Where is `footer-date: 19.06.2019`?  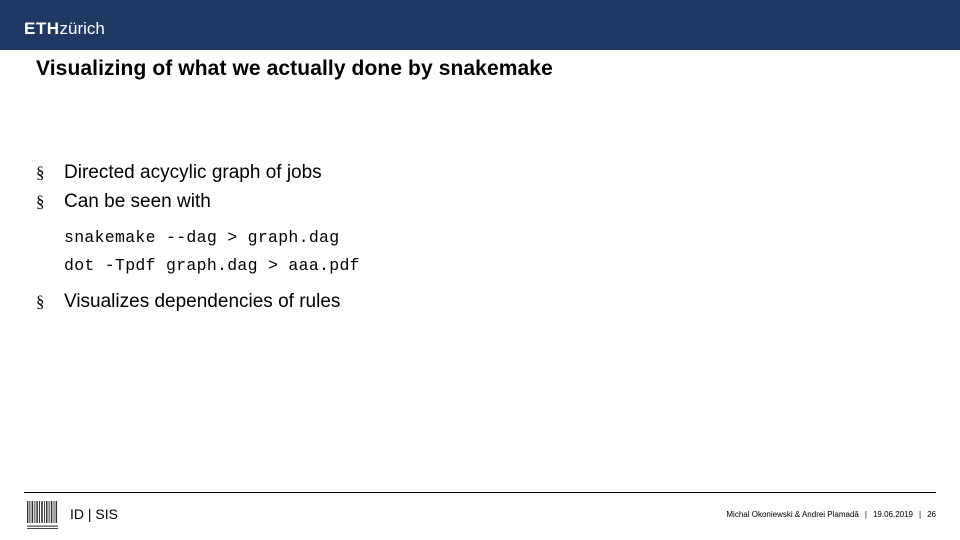 footer-date: 19.06.2019 is located at coordinates (893, 514).